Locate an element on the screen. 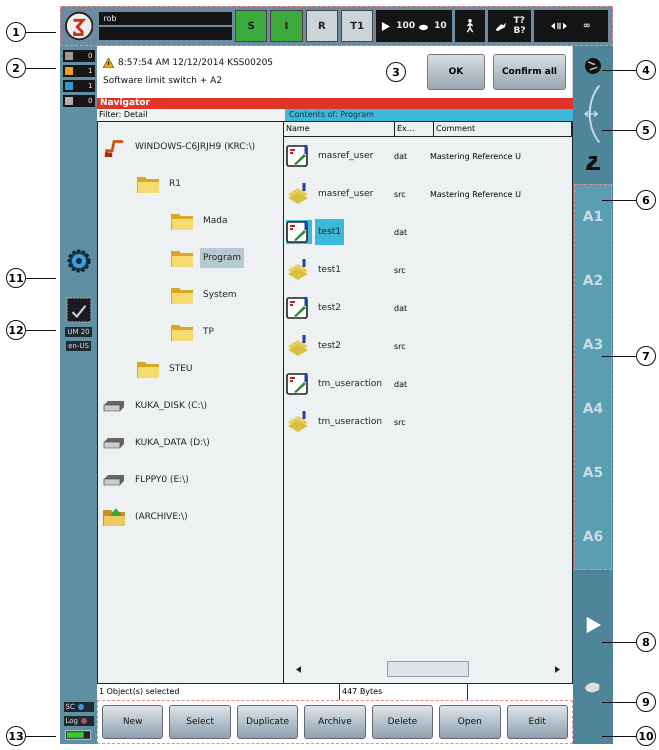 The image size is (659, 750). jog-override-value: 10 is located at coordinates (440, 26).